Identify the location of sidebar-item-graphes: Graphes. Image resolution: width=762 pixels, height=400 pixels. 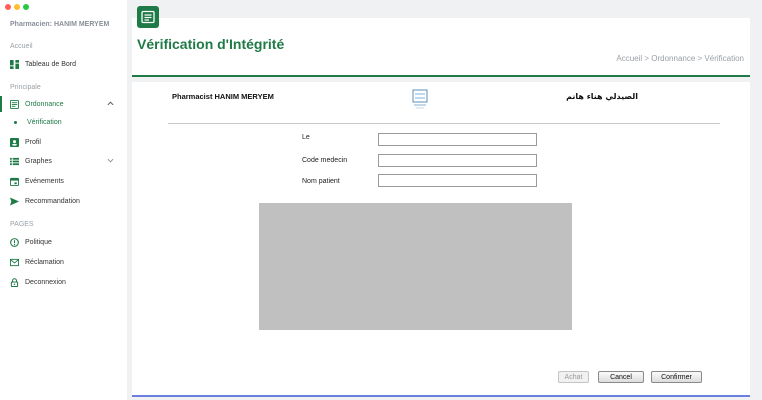
(65, 161).